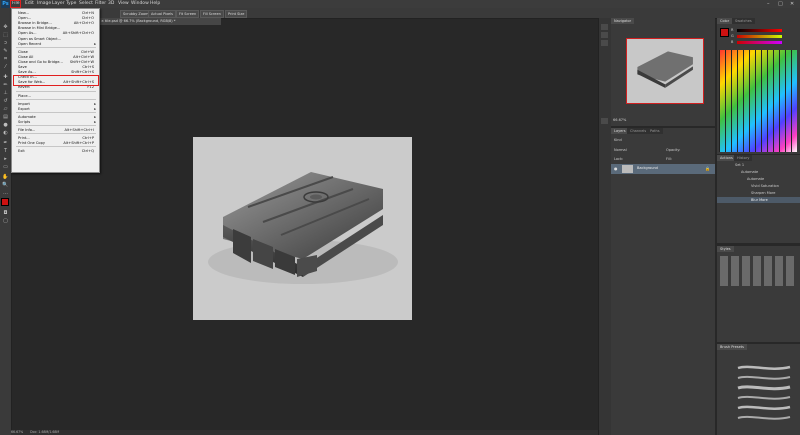  I want to click on info-panel-icon, so click(604, 43).